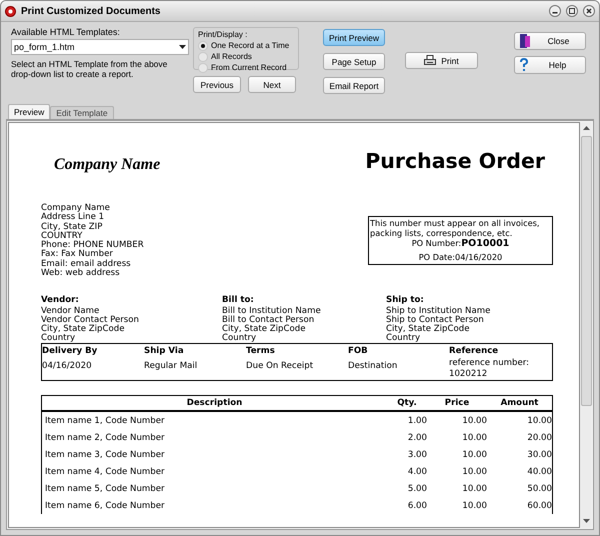 This screenshot has width=600, height=536. Describe the element at coordinates (72, 227) in the screenshot. I see `address-line: City, State ZIP` at that location.